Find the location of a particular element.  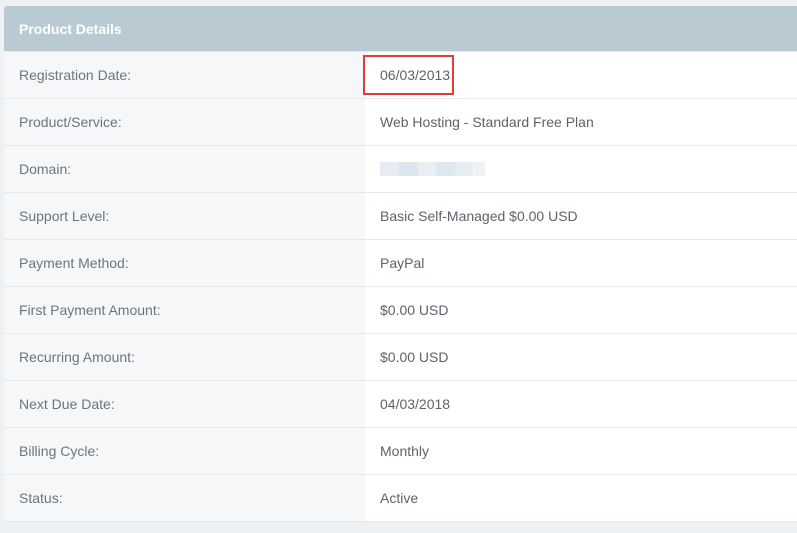

row-value-domain is located at coordinates (581, 169).